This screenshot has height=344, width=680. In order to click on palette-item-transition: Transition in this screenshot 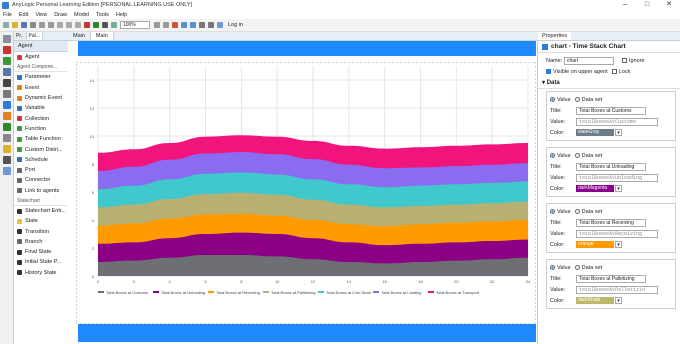, I will do `click(41, 231)`.